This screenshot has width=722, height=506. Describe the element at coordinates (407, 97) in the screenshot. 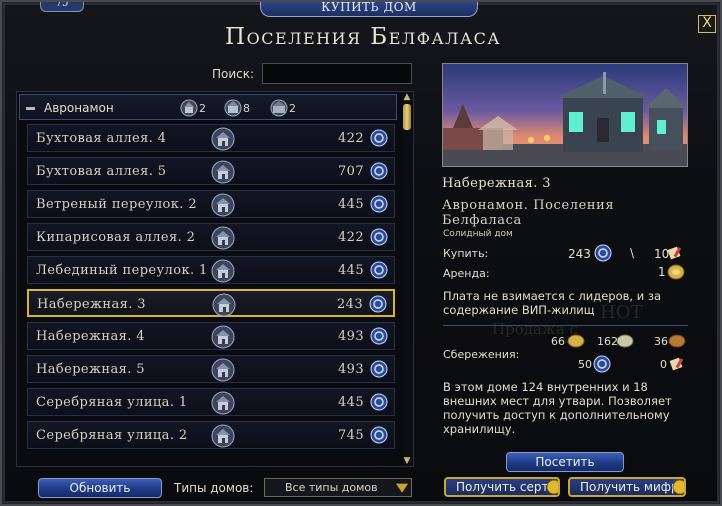

I see `scroll-up-arrow-icon: ▲` at that location.